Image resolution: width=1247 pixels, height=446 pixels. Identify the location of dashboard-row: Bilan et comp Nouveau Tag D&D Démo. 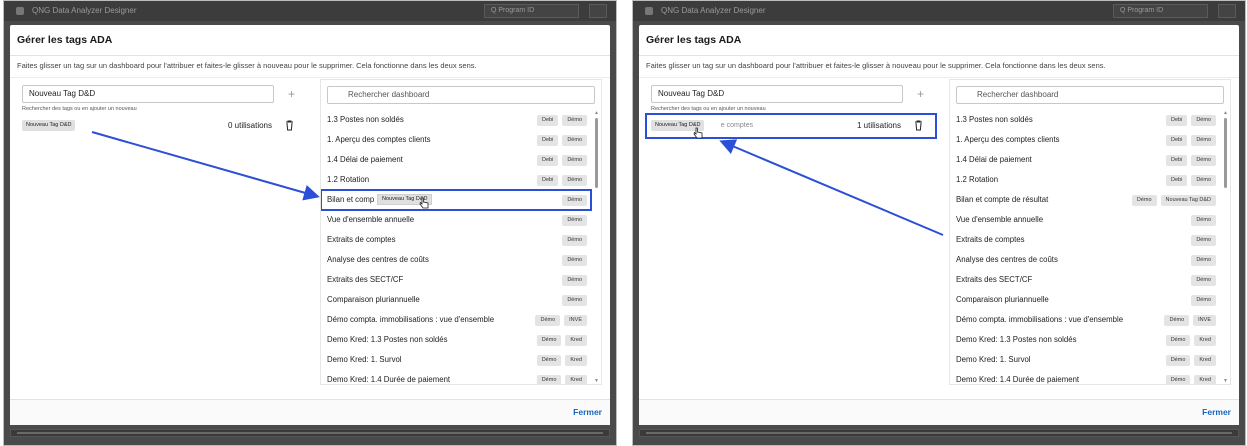
(456, 200).